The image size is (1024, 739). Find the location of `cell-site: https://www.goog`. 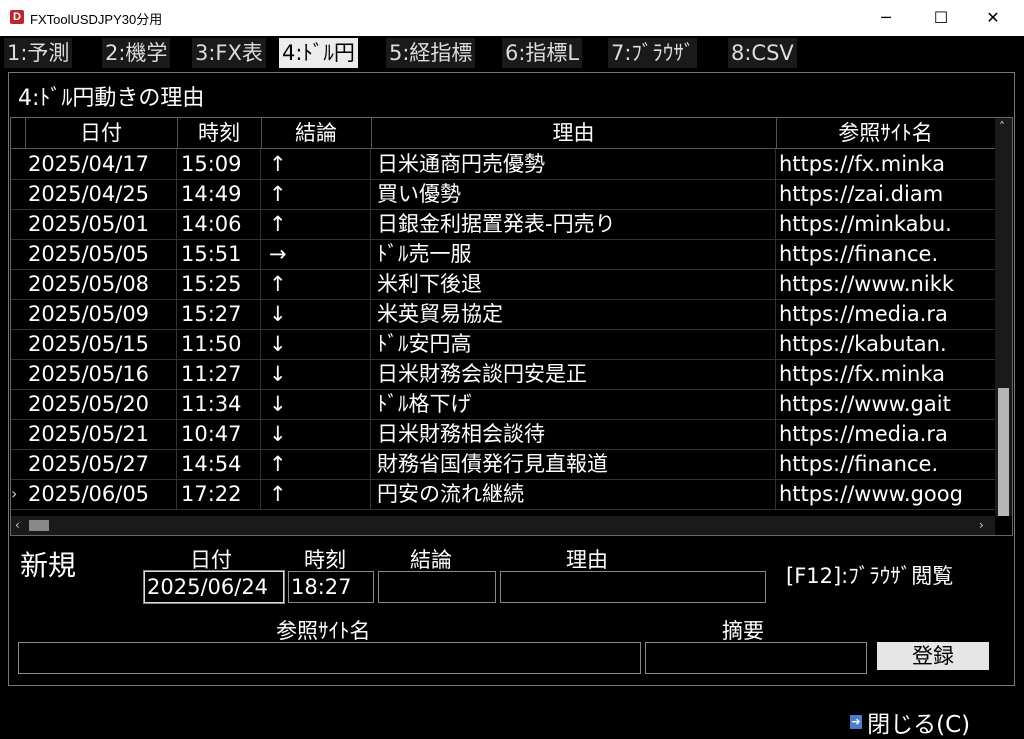

cell-site: https://www.goog is located at coordinates (885, 494).